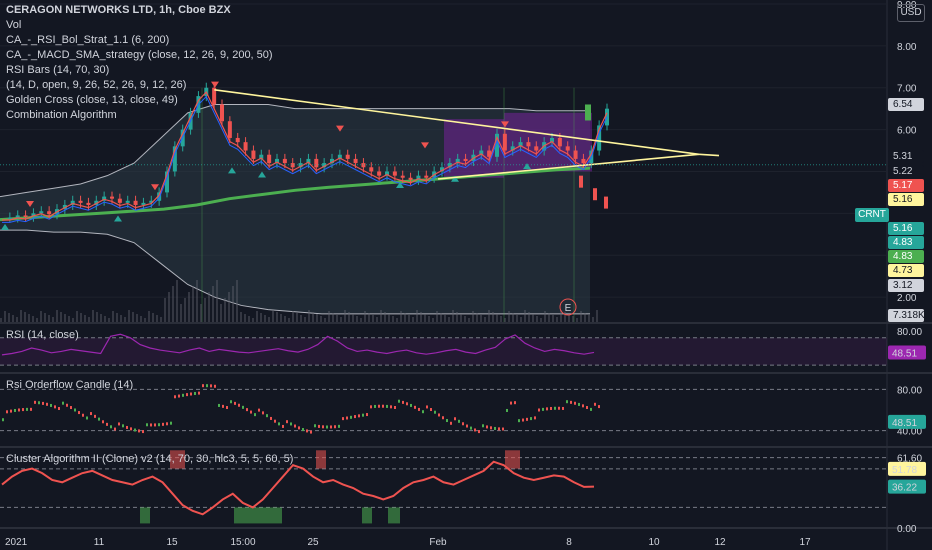 The width and height of the screenshot is (932, 550). Describe the element at coordinates (139, 85) in the screenshot. I see `legend-item-ichimoku: (14, D, open, 9, 26, 52, 26, 9, 12, 26)` at that location.